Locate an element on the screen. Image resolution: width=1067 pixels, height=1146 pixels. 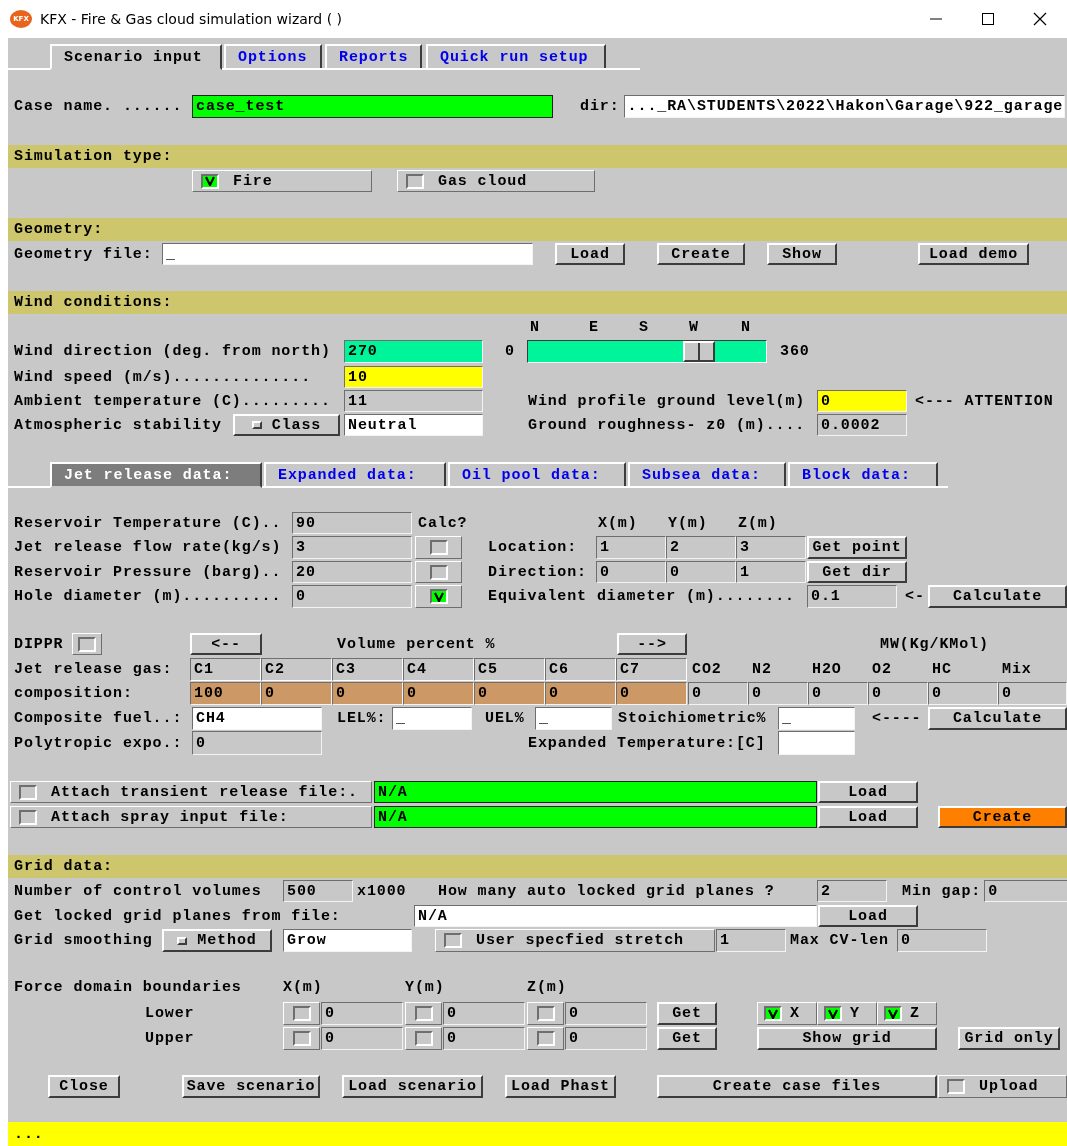
tab: Oil pool data: is located at coordinates (537, 474).